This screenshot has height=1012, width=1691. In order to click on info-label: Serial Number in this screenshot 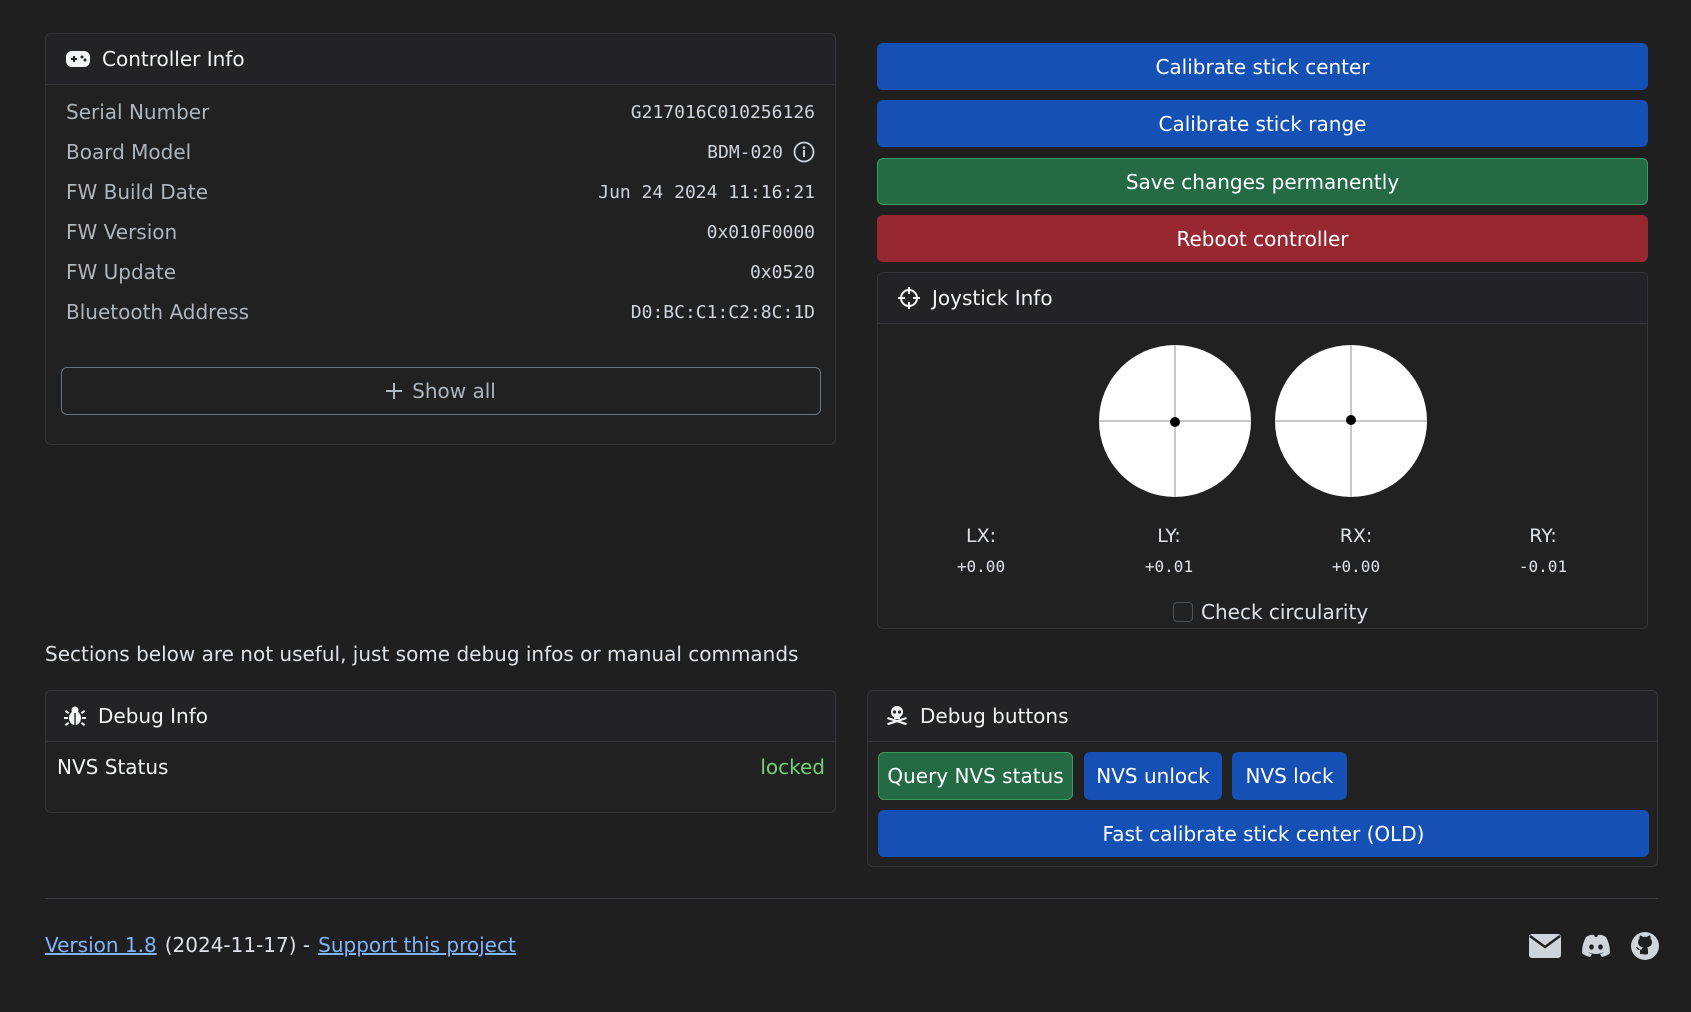, I will do `click(138, 112)`.